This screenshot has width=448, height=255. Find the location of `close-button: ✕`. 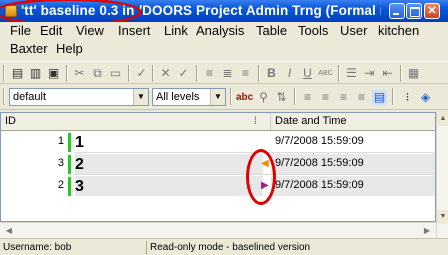

close-button: ✕ is located at coordinates (432, 11).